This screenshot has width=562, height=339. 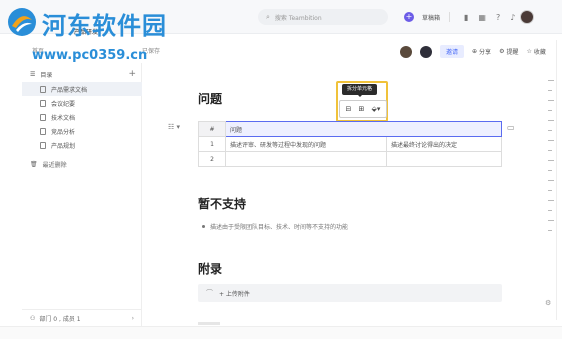 What do you see at coordinates (63, 146) in the screenshot?
I see `sidebar-item-label: 产品规划` at bounding box center [63, 146].